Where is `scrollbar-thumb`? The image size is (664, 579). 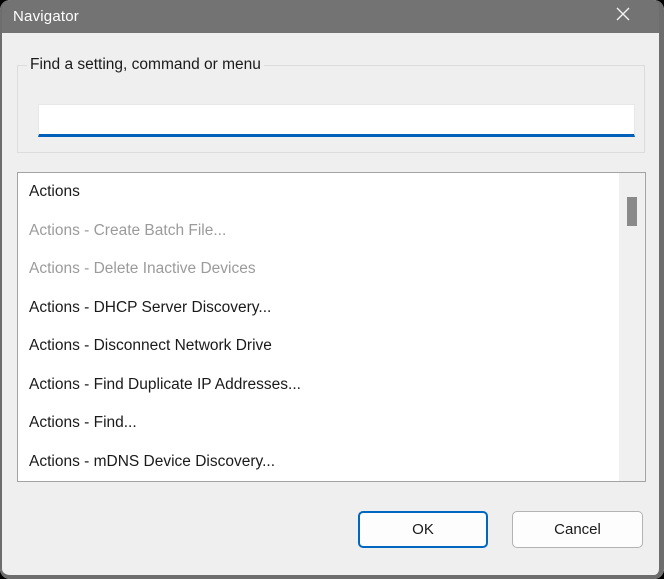
scrollbar-thumb is located at coordinates (632, 211).